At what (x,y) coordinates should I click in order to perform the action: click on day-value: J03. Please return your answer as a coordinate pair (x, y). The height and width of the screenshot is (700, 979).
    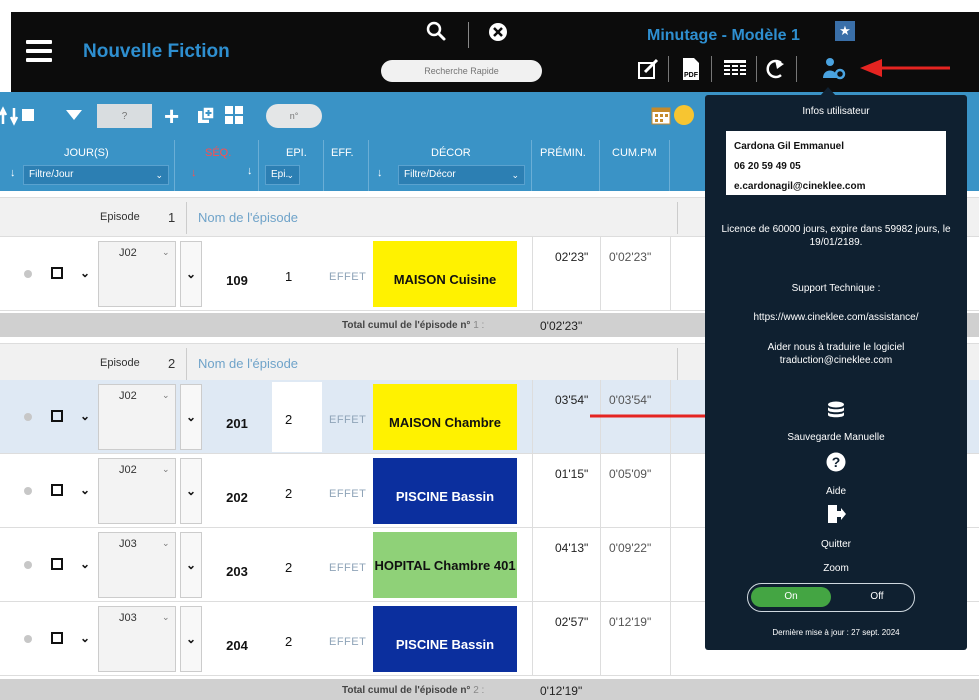
    Looking at the image, I should click on (128, 544).